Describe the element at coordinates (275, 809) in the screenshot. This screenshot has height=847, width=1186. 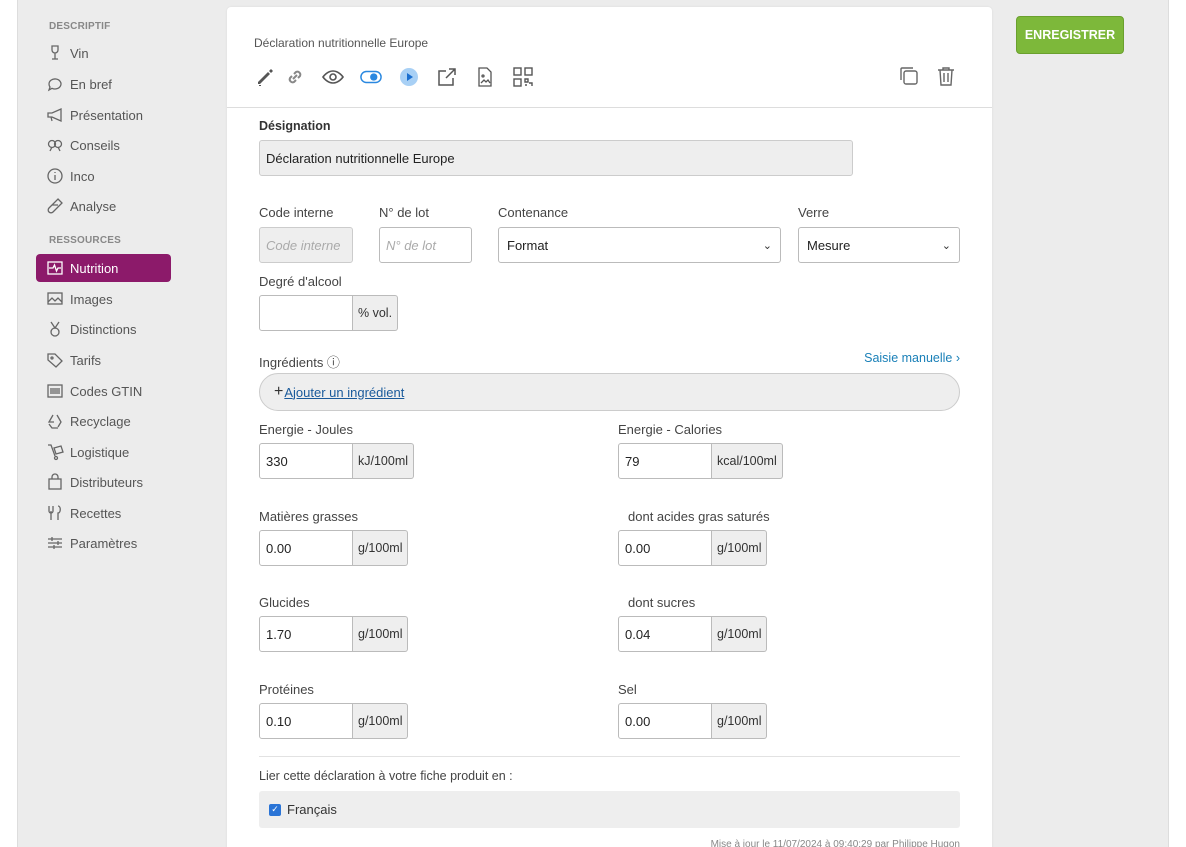
I see `francais-checkbox: ✓` at that location.